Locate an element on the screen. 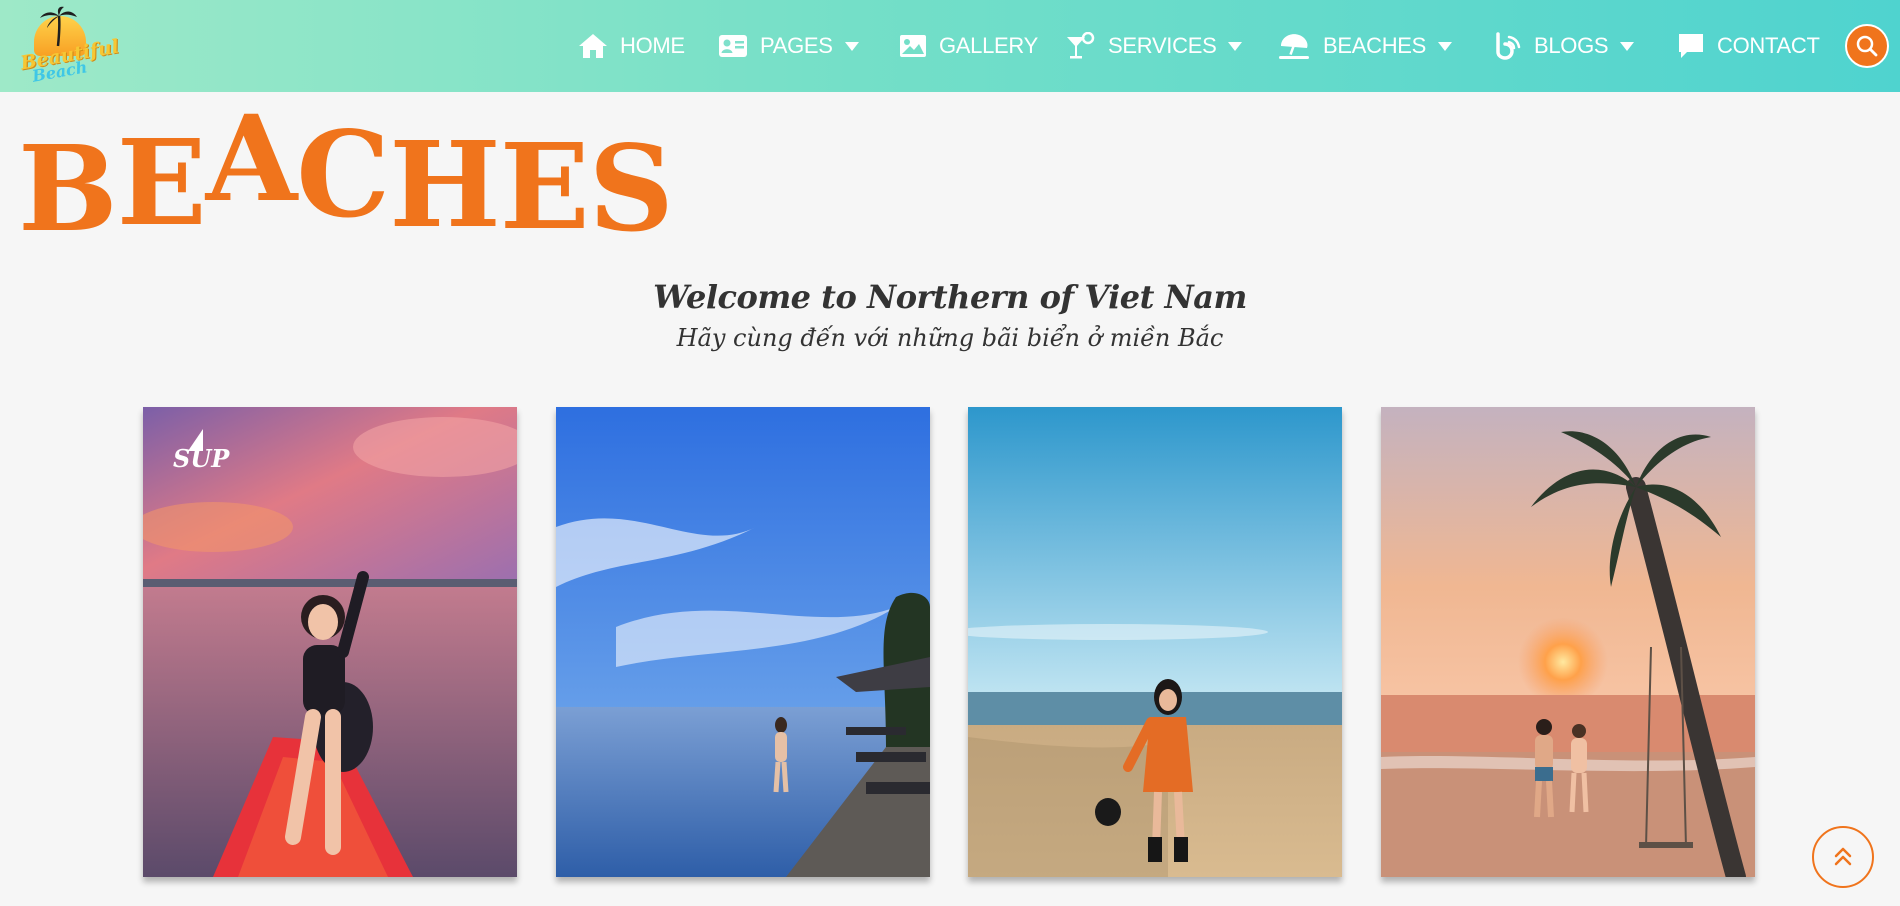 The height and width of the screenshot is (906, 1900). nav-gallery: GALLERY is located at coordinates (968, 46).